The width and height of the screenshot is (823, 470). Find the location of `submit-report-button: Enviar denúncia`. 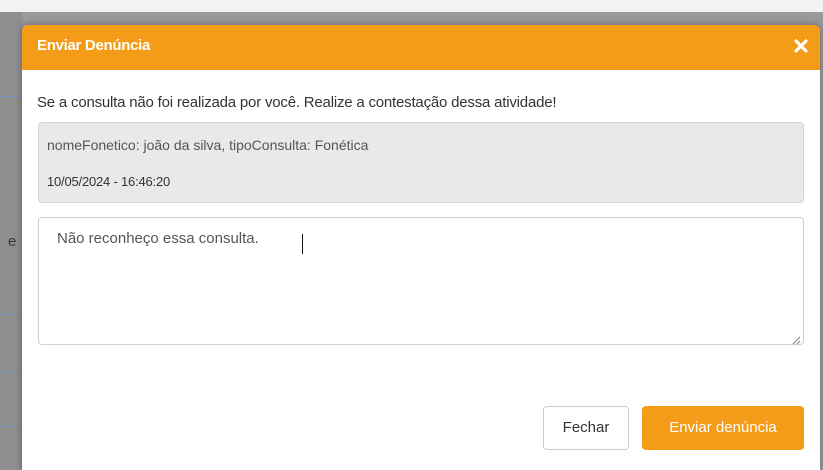

submit-report-button: Enviar denúncia is located at coordinates (723, 428).